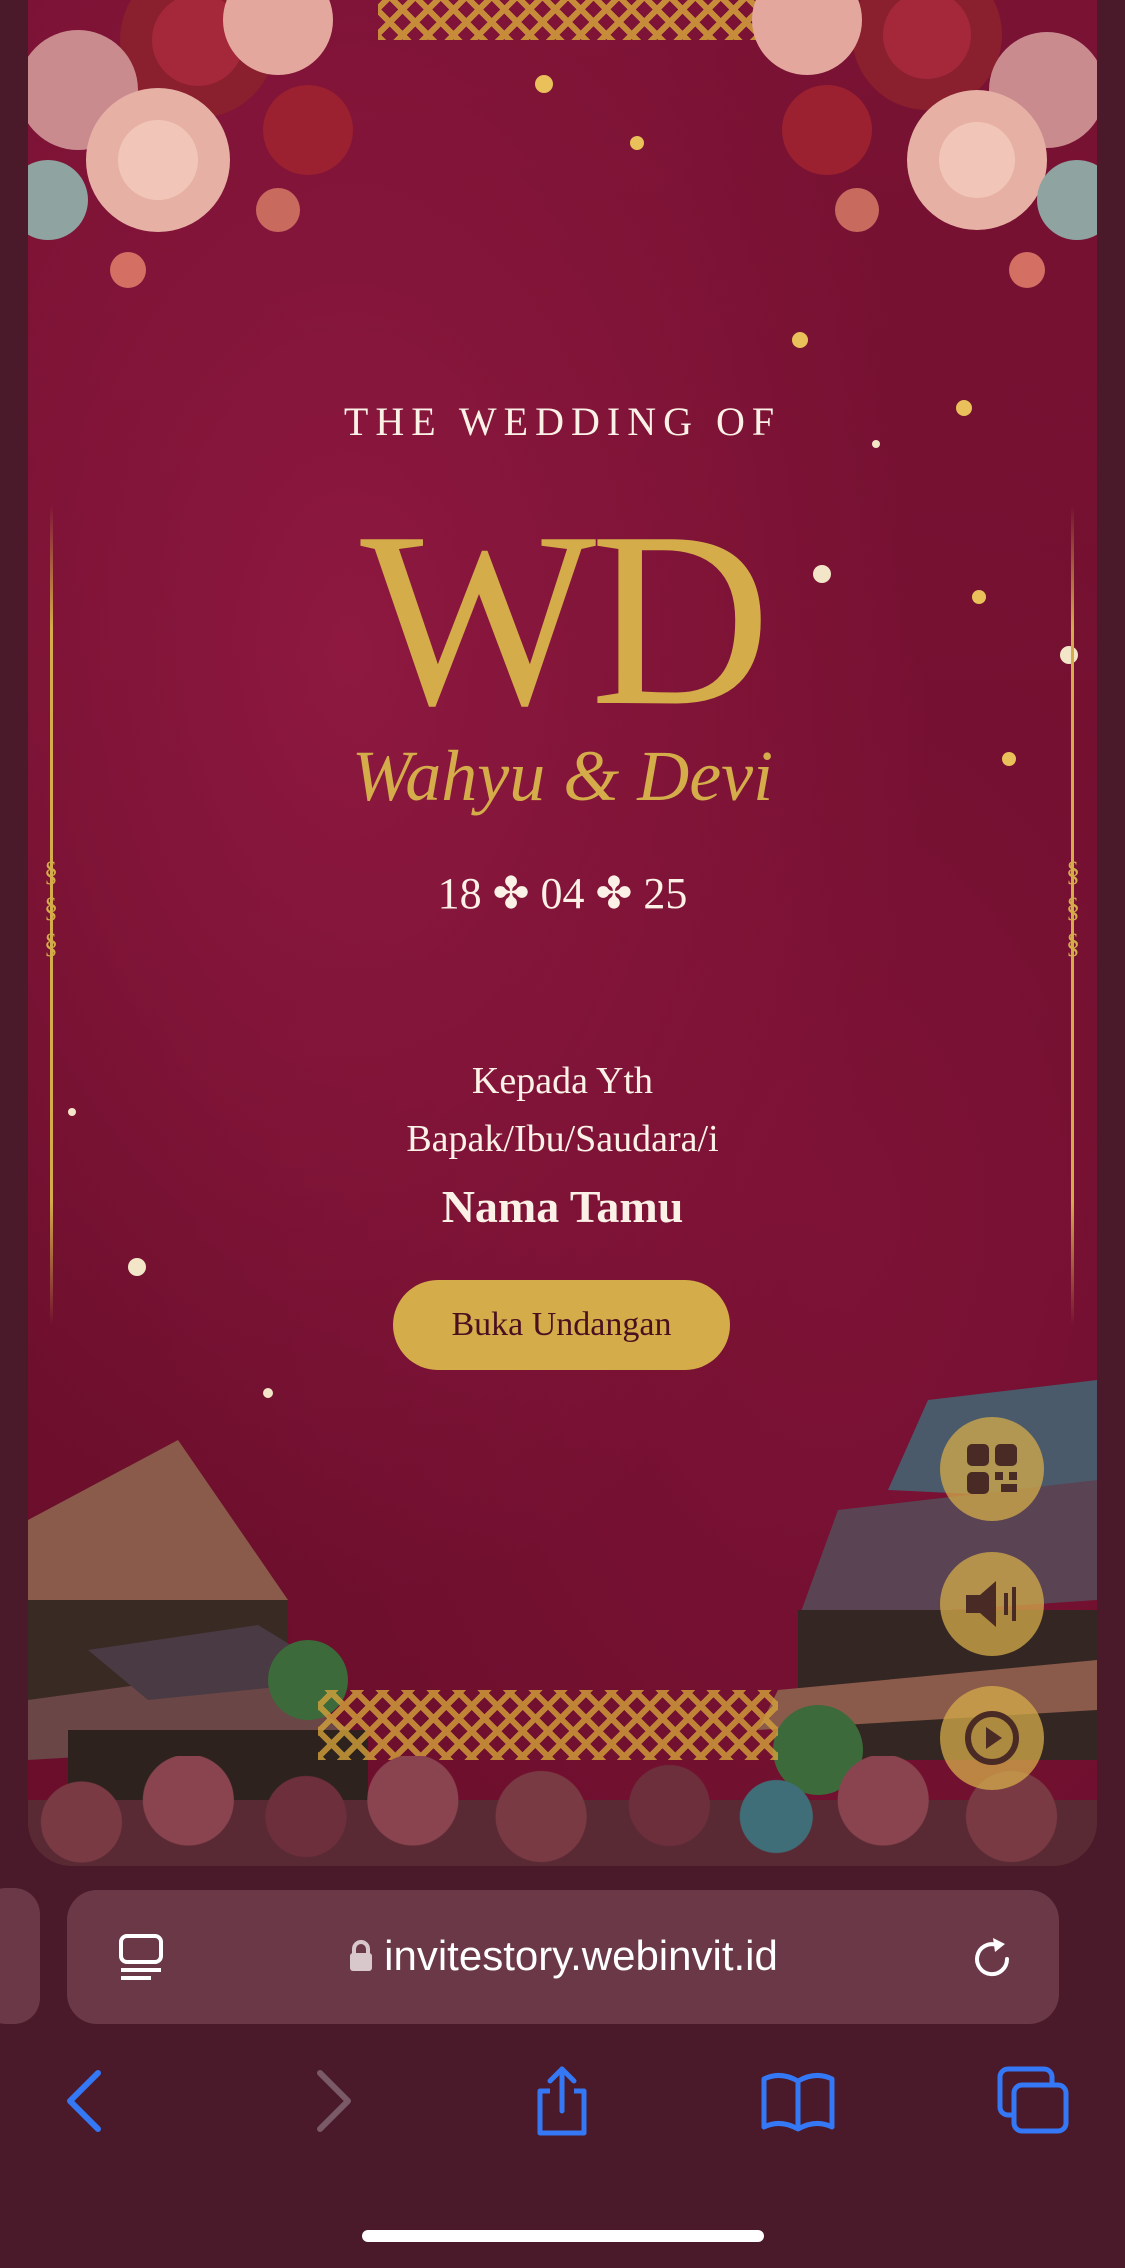 Image resolution: width=1125 pixels, height=2268 pixels. I want to click on music-toggle-button, so click(992, 1604).